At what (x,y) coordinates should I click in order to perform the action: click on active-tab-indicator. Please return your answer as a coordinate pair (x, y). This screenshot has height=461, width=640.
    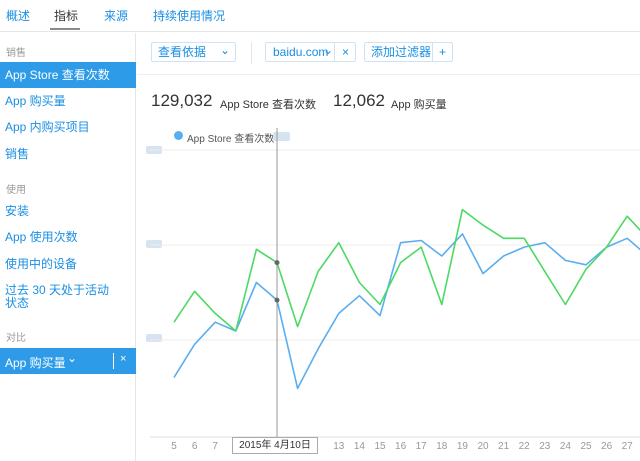
    Looking at the image, I should click on (65, 29).